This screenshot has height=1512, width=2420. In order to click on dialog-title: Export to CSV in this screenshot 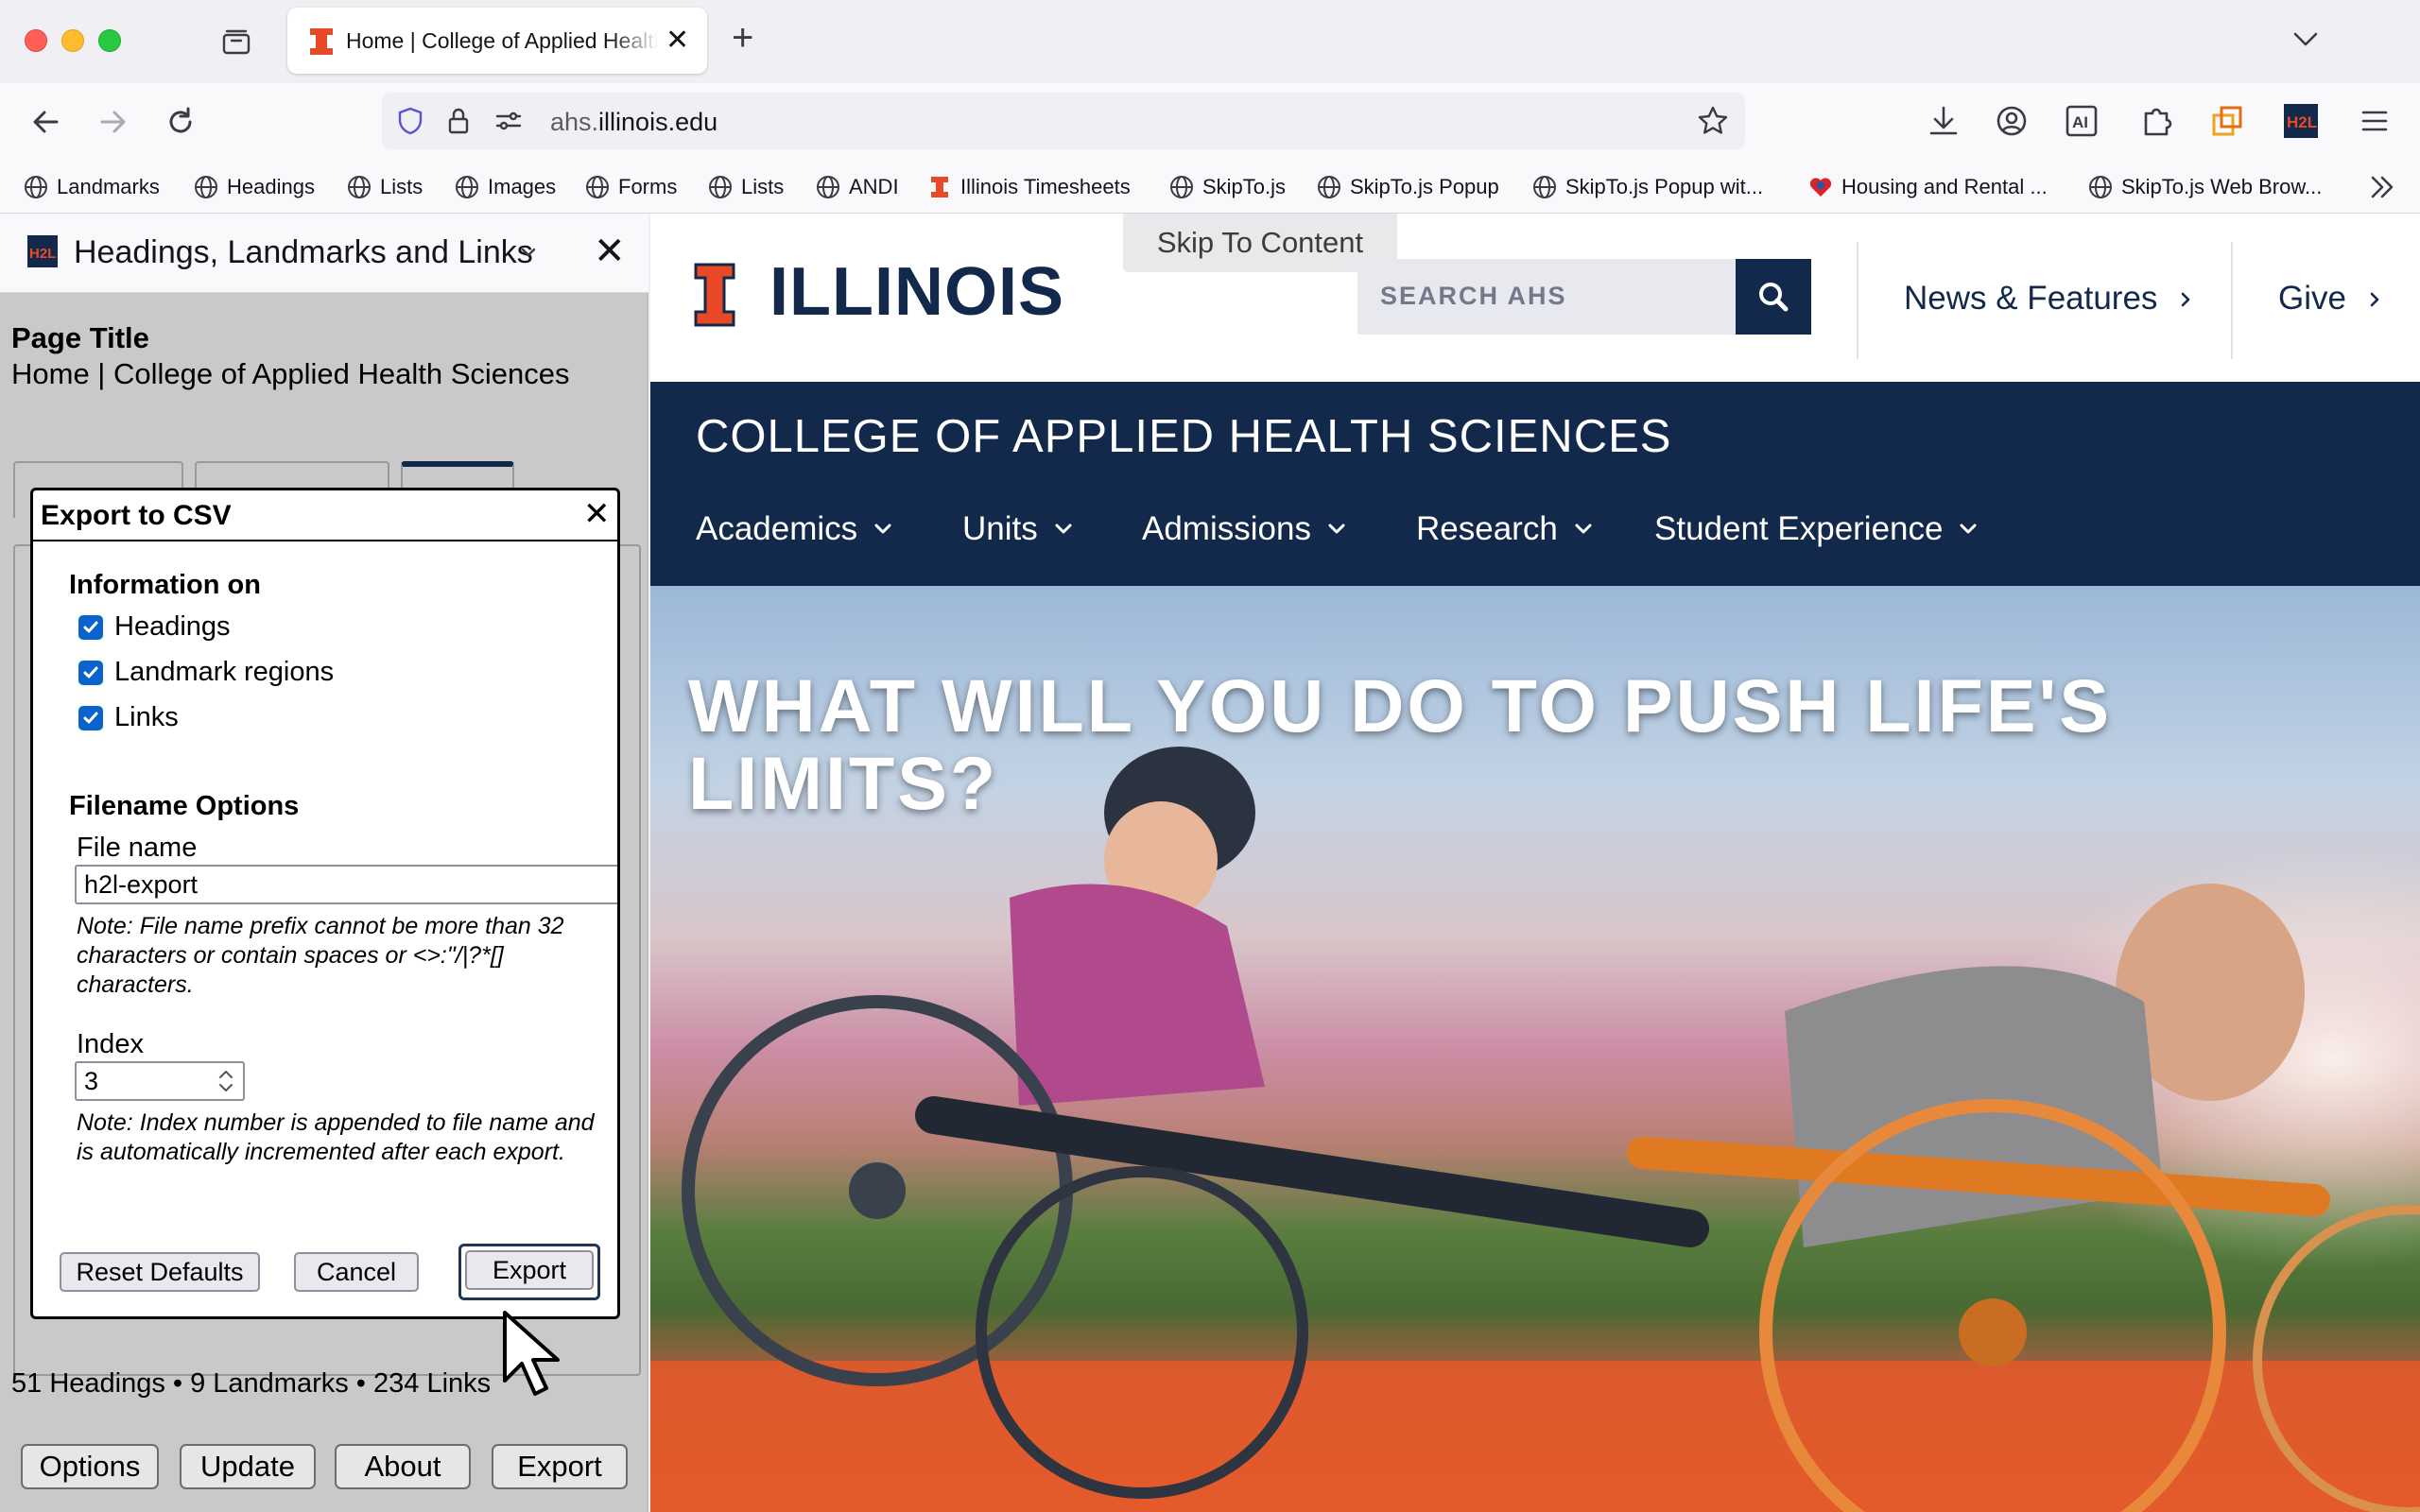, I will do `click(137, 515)`.